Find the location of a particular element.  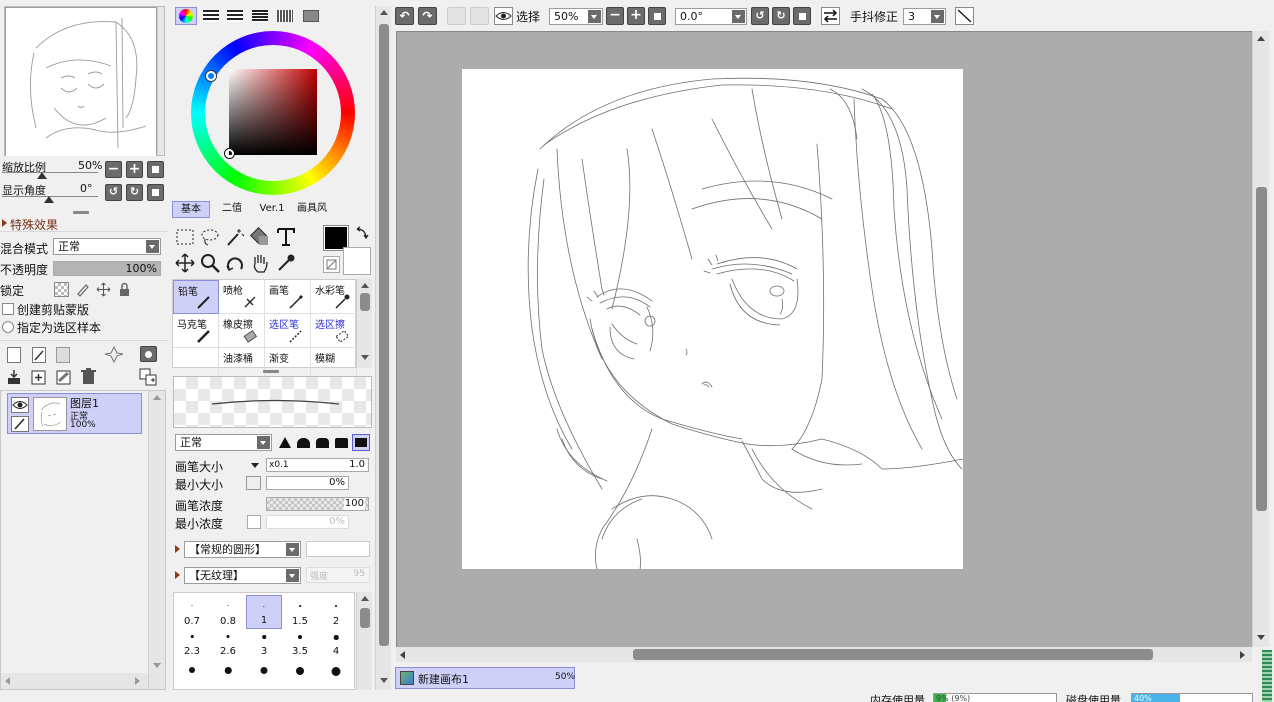

brush-size-preset: 0.7 is located at coordinates (192, 612).